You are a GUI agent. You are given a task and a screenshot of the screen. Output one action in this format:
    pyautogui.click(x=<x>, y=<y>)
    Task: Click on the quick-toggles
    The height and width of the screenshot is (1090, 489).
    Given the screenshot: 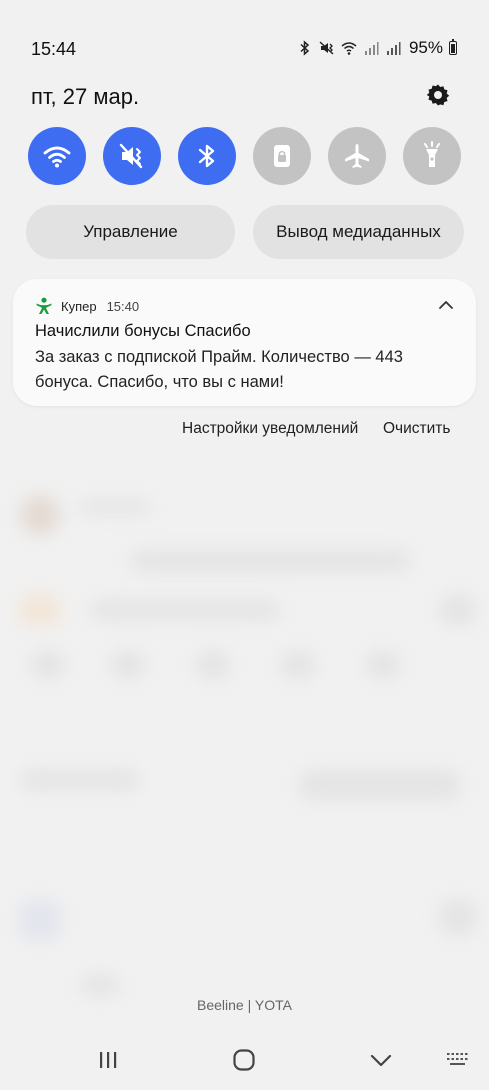 What is the action you would take?
    pyautogui.click(x=244, y=156)
    